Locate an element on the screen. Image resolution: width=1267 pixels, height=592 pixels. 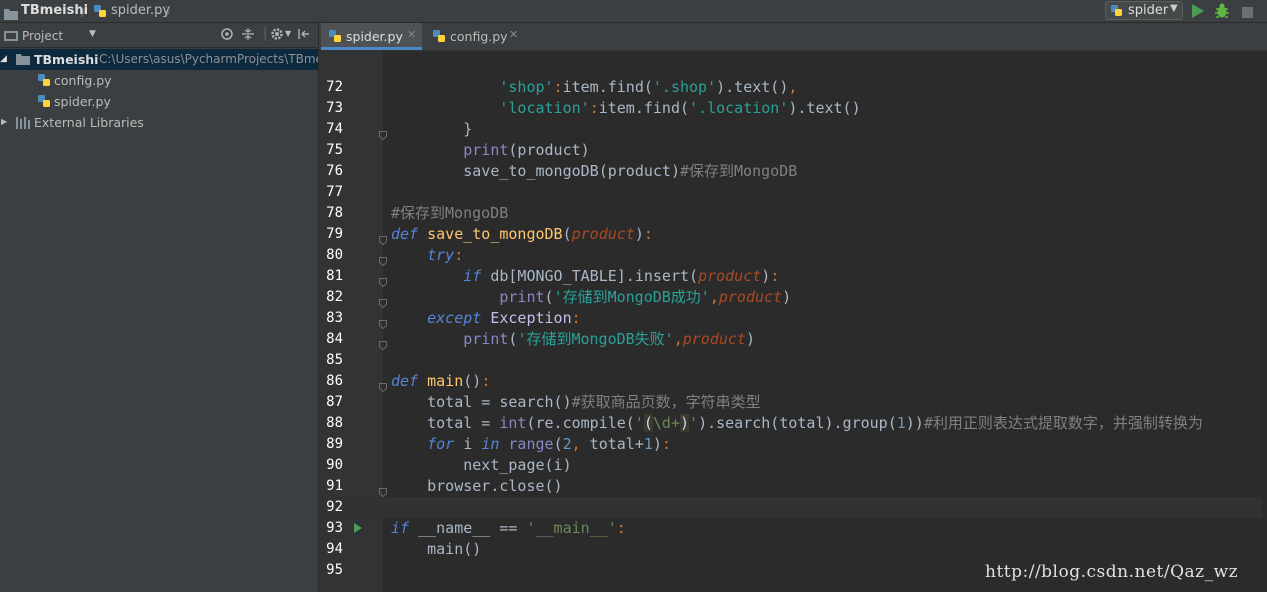
folder-icon is located at coordinates (11, 14).